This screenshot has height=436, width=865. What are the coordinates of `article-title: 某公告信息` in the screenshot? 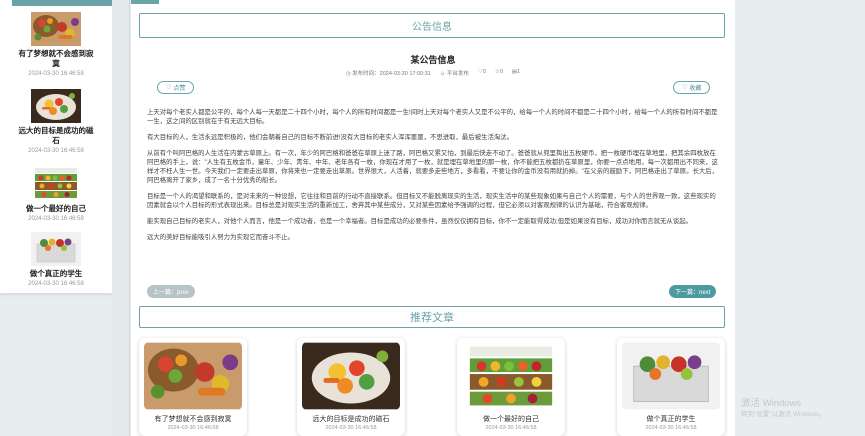 It's located at (433, 60).